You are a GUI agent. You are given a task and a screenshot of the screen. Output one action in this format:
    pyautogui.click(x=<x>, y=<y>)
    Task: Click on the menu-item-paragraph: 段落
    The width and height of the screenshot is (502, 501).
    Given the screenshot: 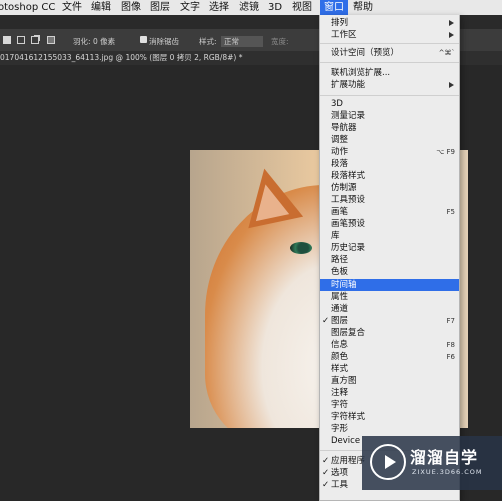 What is the action you would take?
    pyautogui.click(x=389, y=164)
    